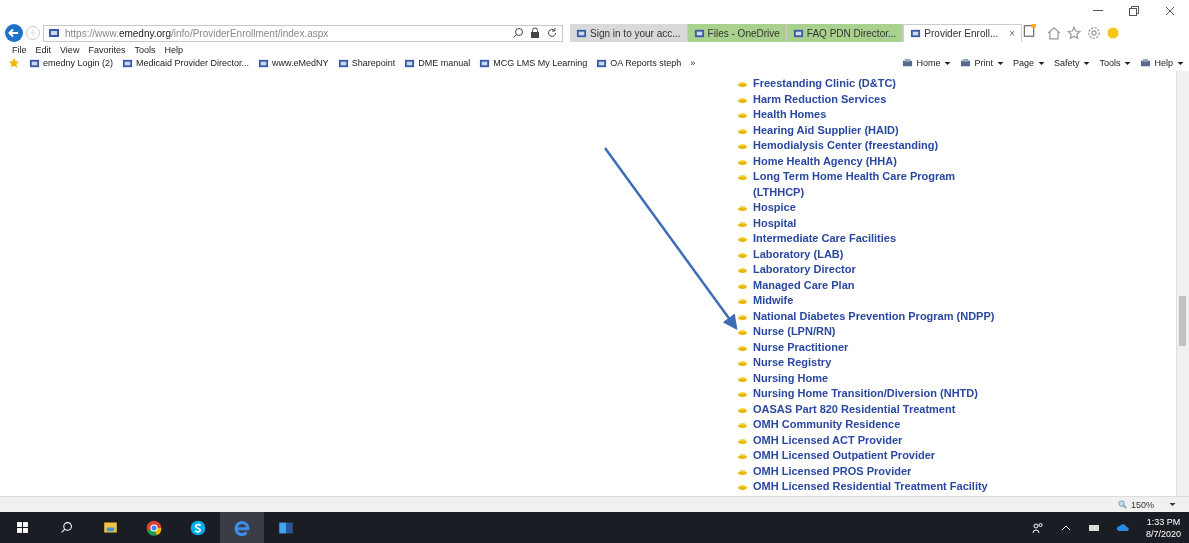 This screenshot has width=1189, height=543. I want to click on provider-link: Harm Reduction Services, so click(878, 99).